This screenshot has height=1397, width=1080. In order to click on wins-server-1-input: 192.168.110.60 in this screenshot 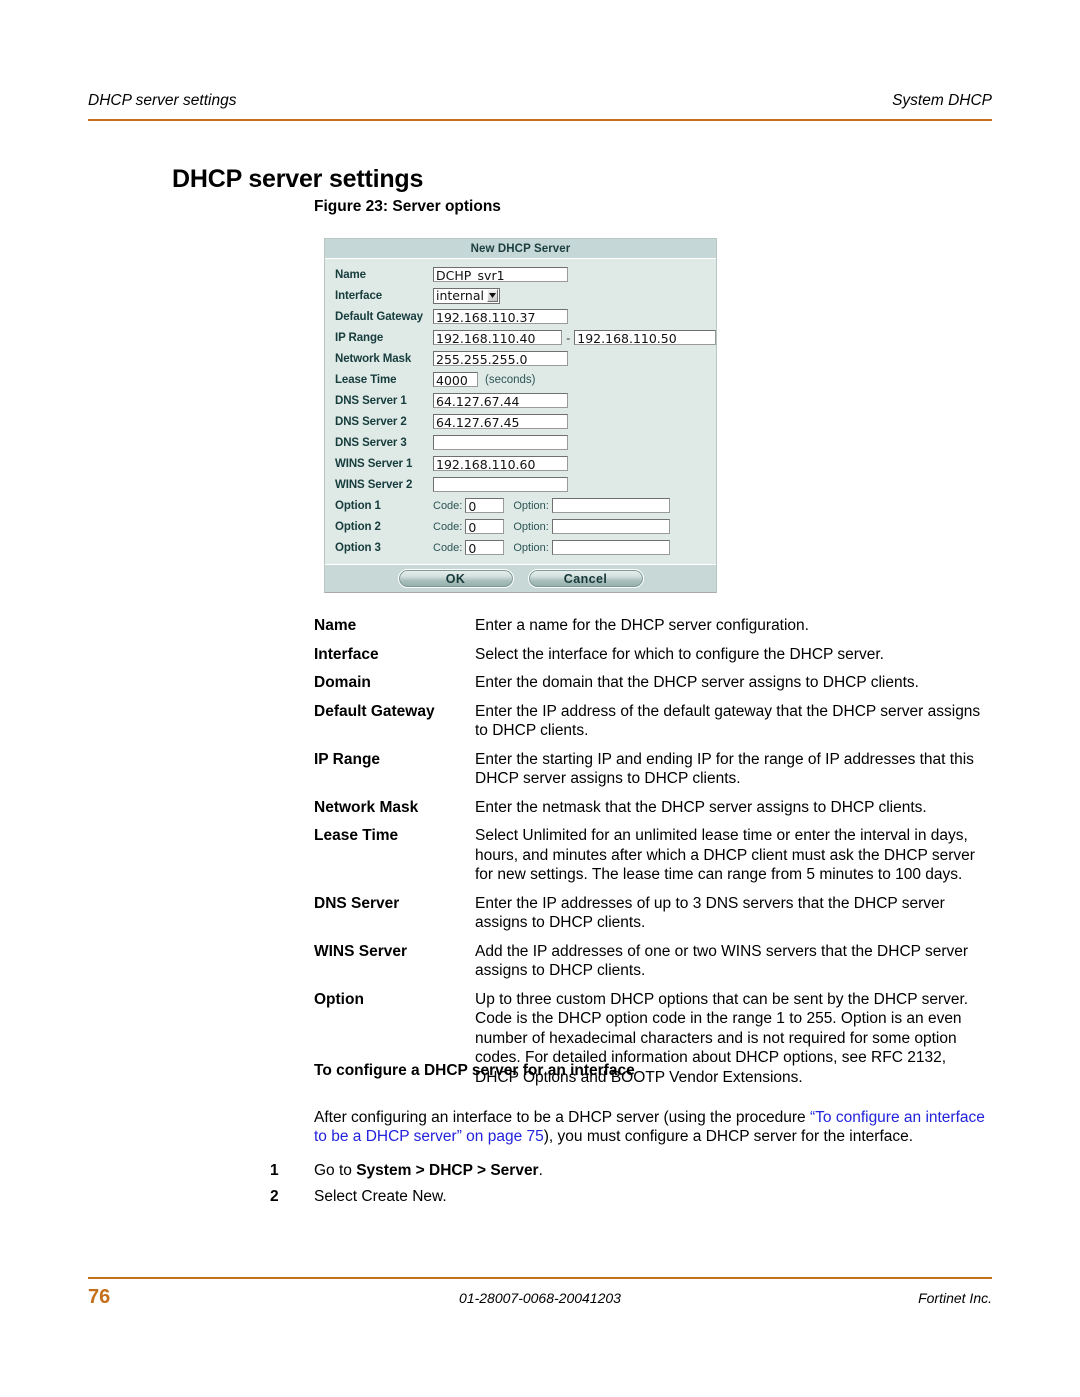, I will do `click(500, 463)`.